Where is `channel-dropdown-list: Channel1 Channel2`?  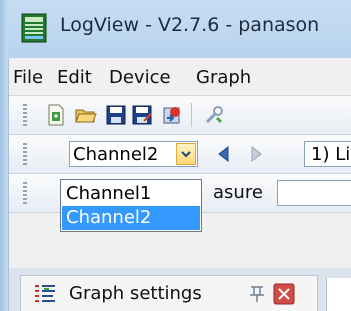
channel-dropdown-list: Channel1 Channel2 is located at coordinates (131, 205).